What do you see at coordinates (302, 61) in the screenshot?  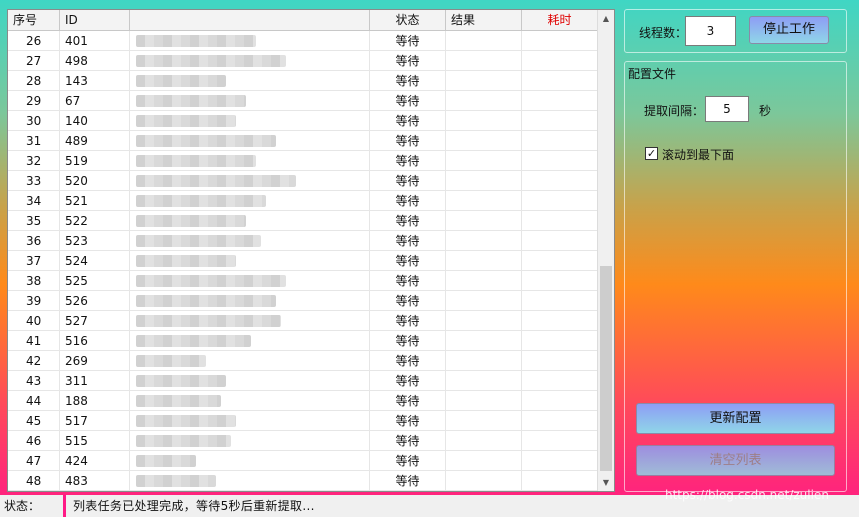 I see `table-row: 27 498 等待` at bounding box center [302, 61].